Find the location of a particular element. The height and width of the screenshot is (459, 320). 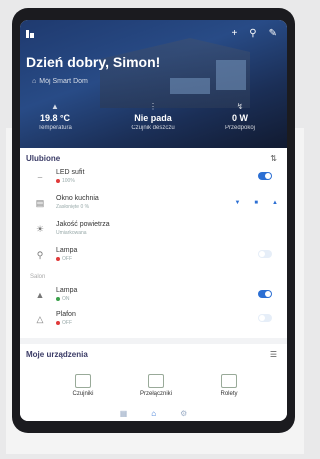

stop-icon: ■ is located at coordinates (256, 203).